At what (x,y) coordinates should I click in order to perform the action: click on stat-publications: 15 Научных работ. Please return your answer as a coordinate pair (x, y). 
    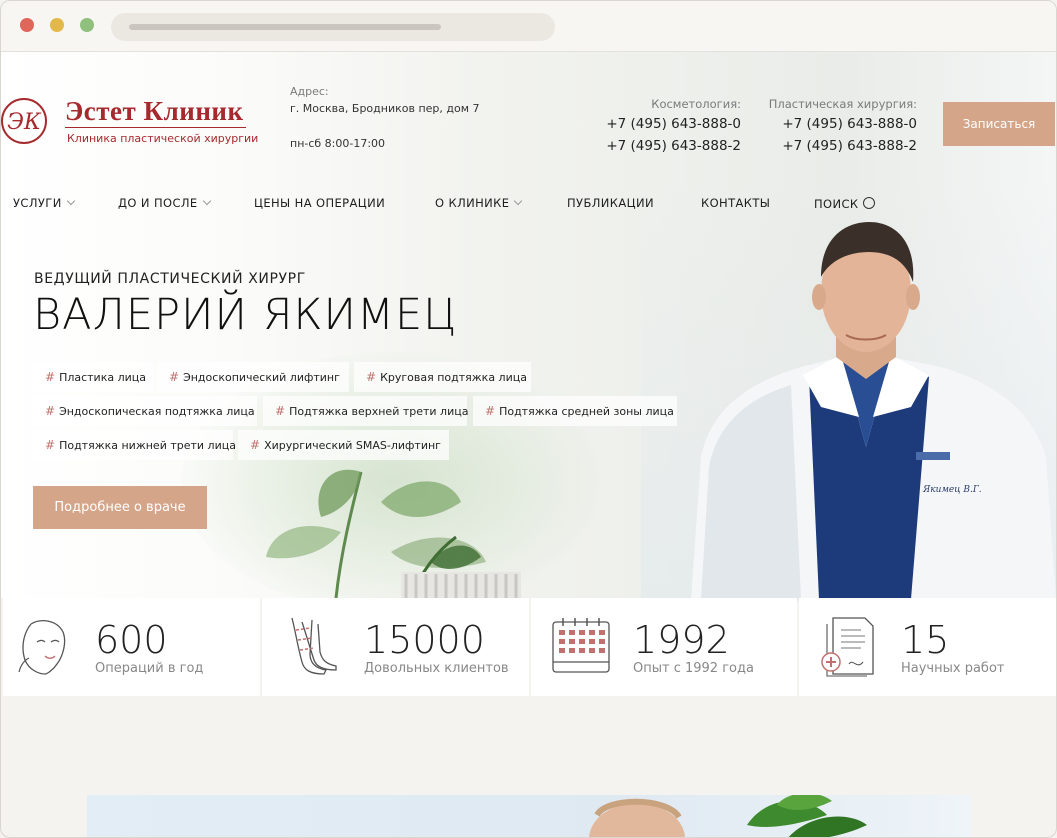
    Looking at the image, I should click on (927, 647).